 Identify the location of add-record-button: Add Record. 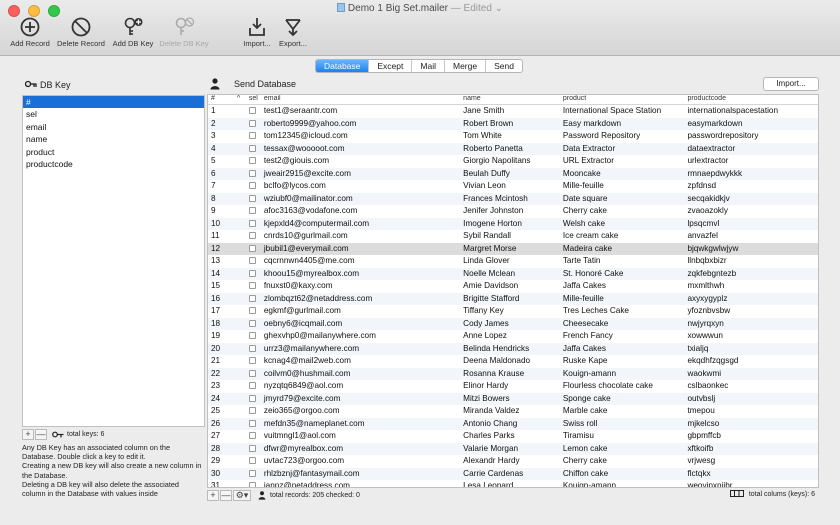
(30, 32).